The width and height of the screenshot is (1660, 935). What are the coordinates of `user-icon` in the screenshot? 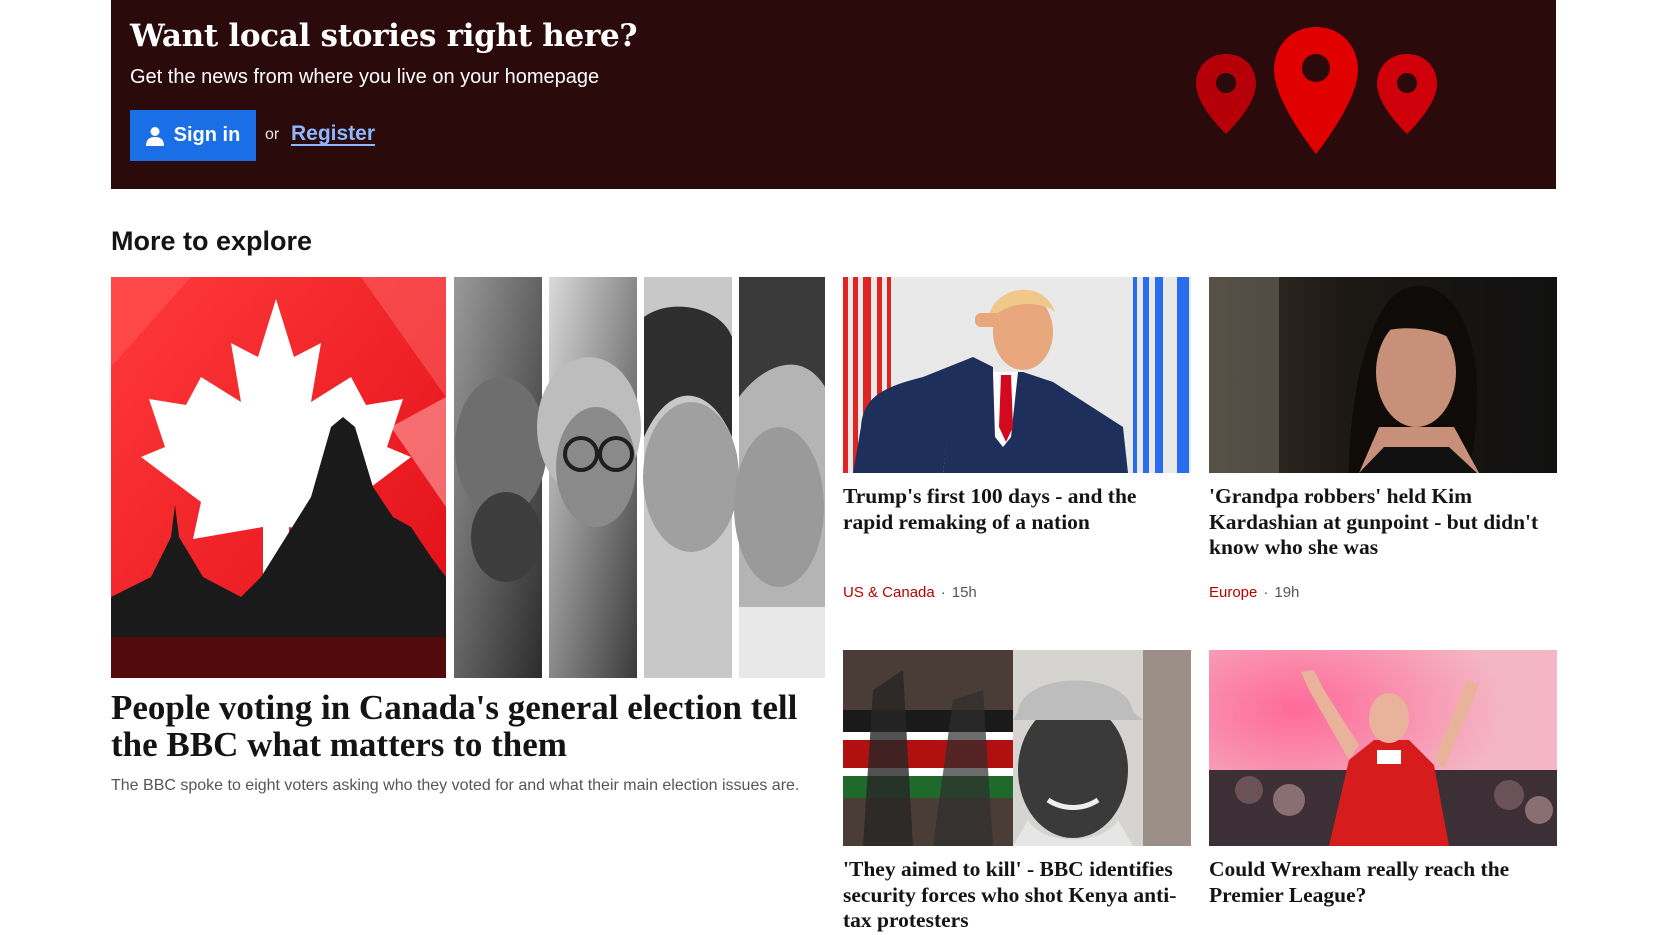 It's located at (154, 136).